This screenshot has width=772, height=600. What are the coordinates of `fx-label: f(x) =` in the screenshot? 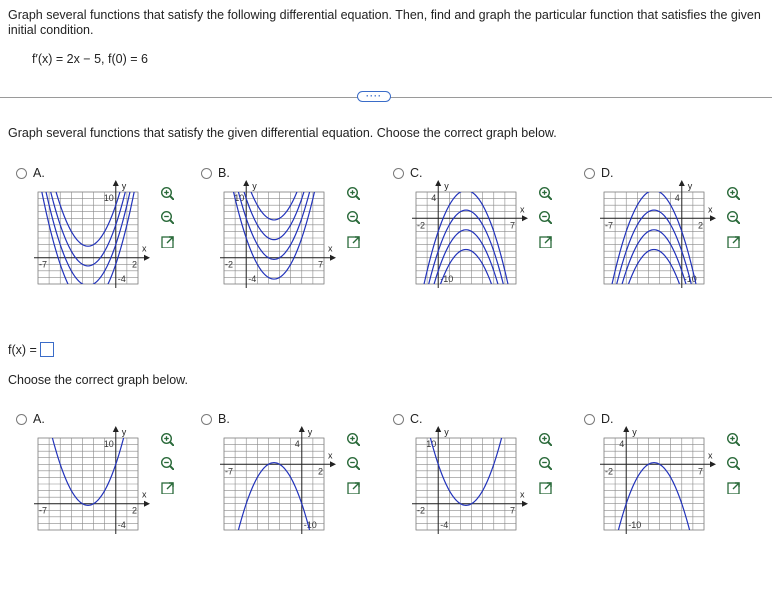 It's located at (22, 349).